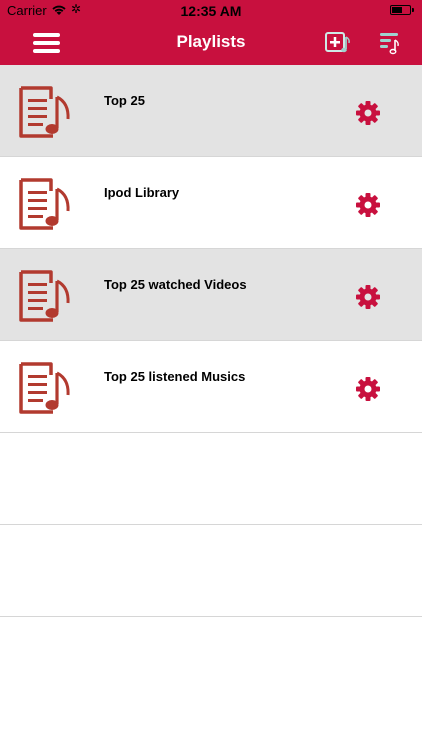 The width and height of the screenshot is (422, 750). Describe the element at coordinates (211, 387) in the screenshot. I see `playlist-row: Top 25 listened Musics` at that location.